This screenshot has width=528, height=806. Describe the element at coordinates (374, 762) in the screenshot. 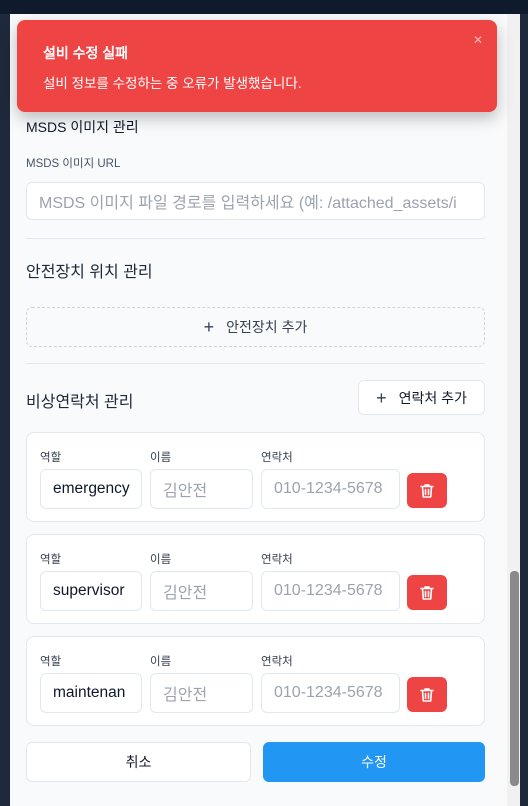

I see `submit-button: 수정` at that location.